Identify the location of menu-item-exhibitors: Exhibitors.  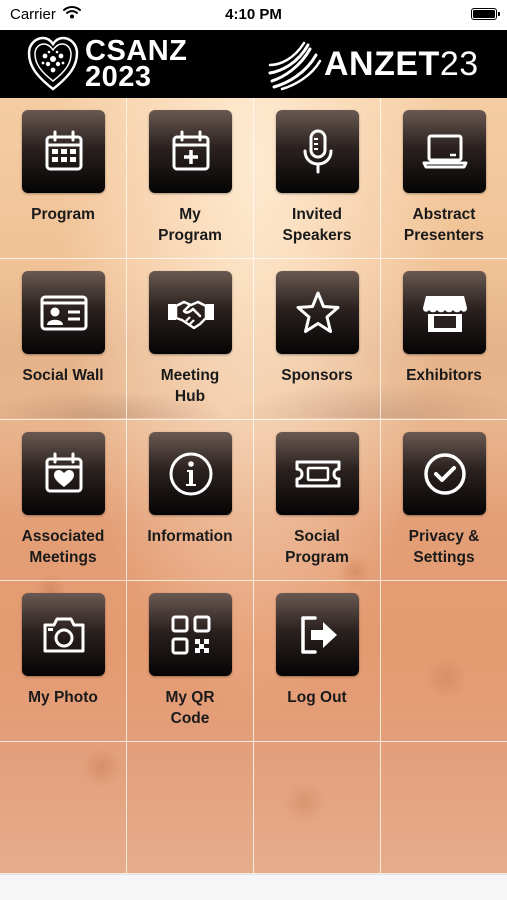
(444, 339).